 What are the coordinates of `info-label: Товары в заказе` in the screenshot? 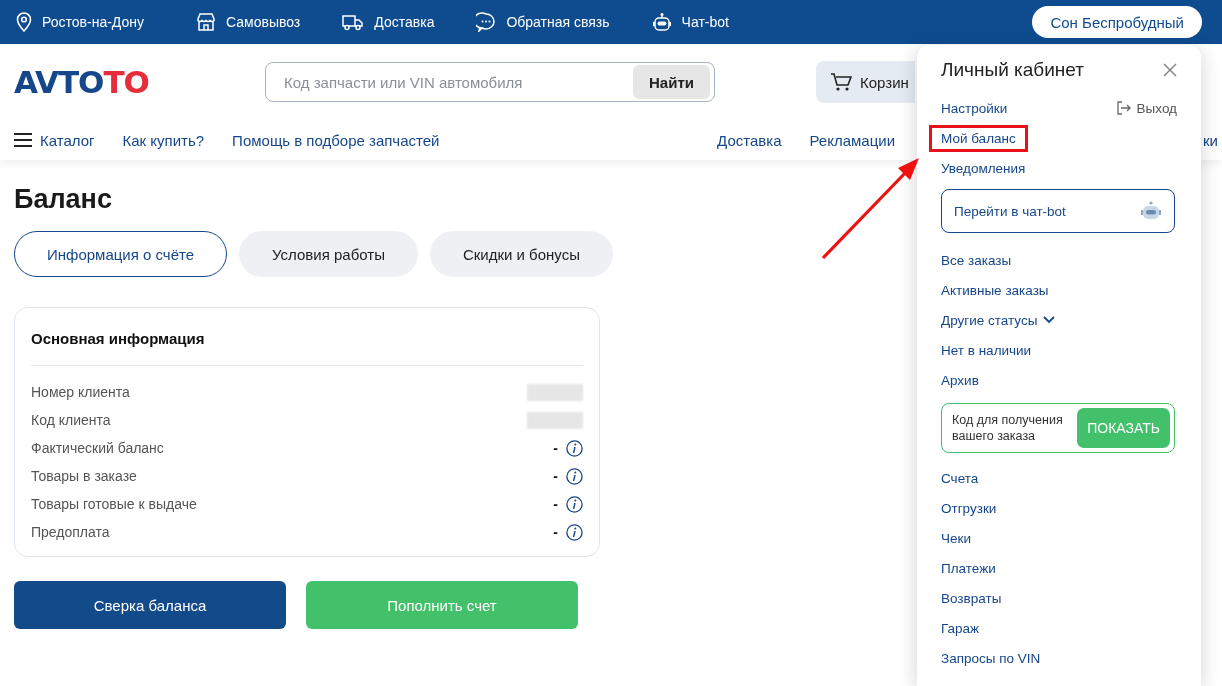 It's located at (84, 476).